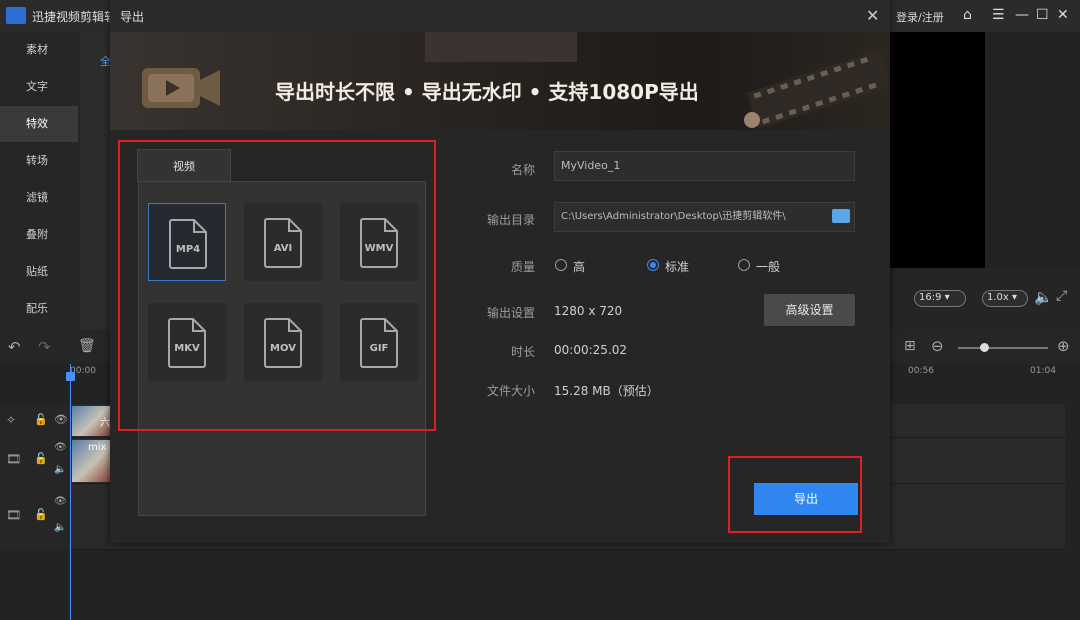  I want to click on video-clip: mix, so click(91, 461).